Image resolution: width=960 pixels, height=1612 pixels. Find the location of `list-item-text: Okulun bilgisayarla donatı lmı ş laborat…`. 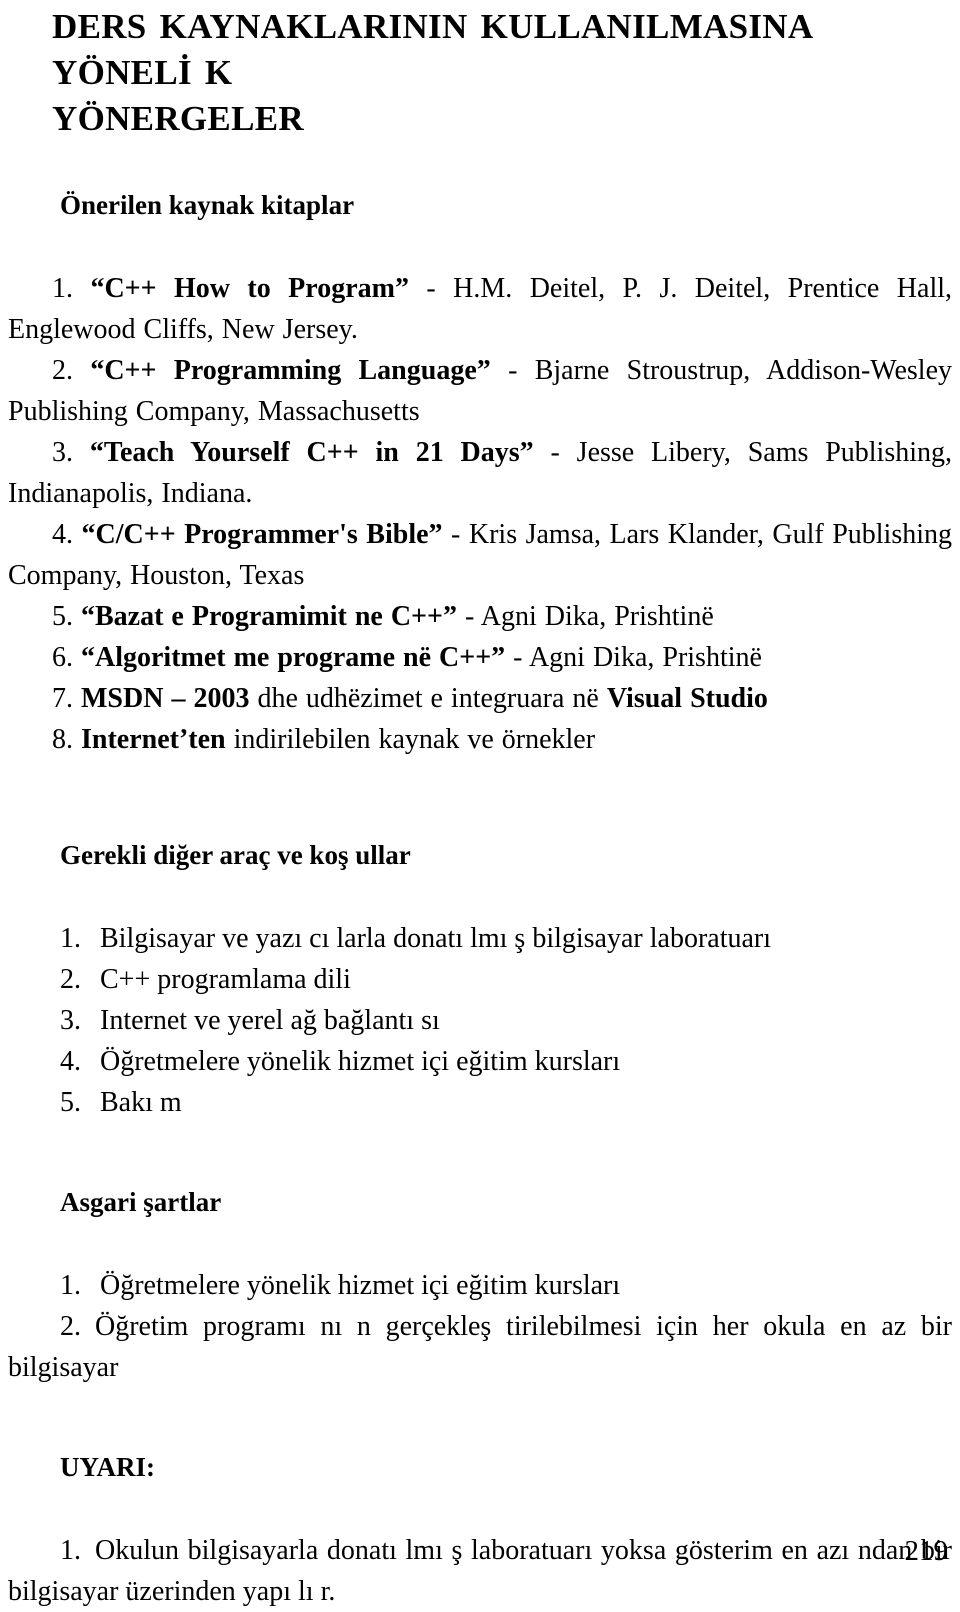

list-item-text: Okulun bilgisayarla donatı lmı ş laborat… is located at coordinates (480, 1571).